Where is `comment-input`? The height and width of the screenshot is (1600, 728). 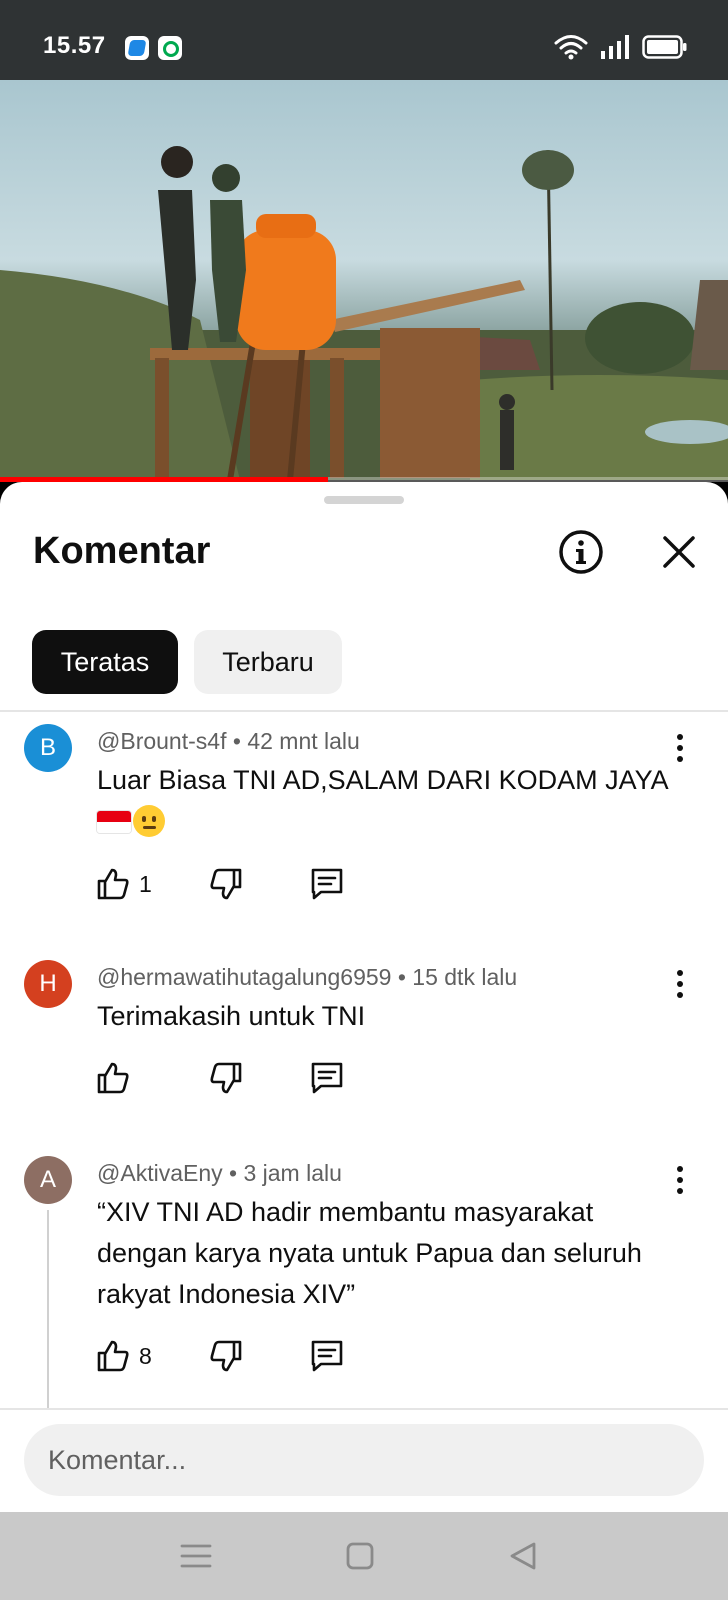
comment-input is located at coordinates (364, 1460).